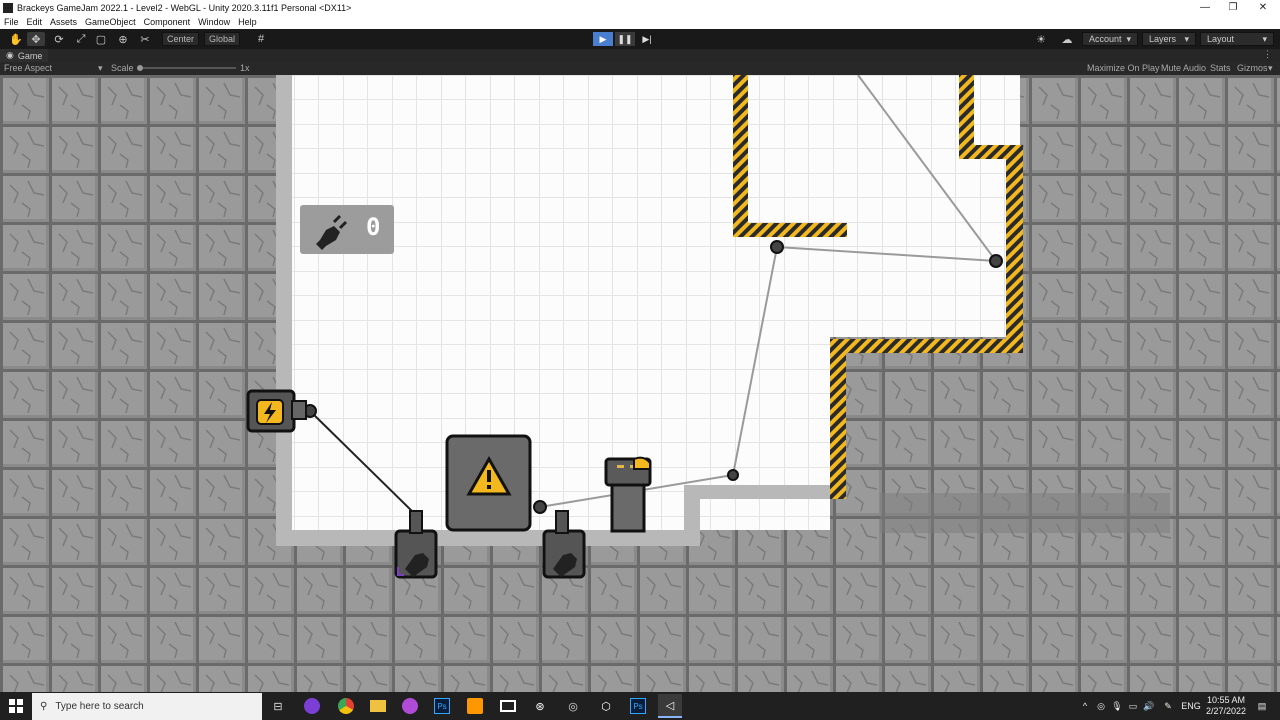  What do you see at coordinates (214, 22) in the screenshot?
I see `menu-window: Window` at bounding box center [214, 22].